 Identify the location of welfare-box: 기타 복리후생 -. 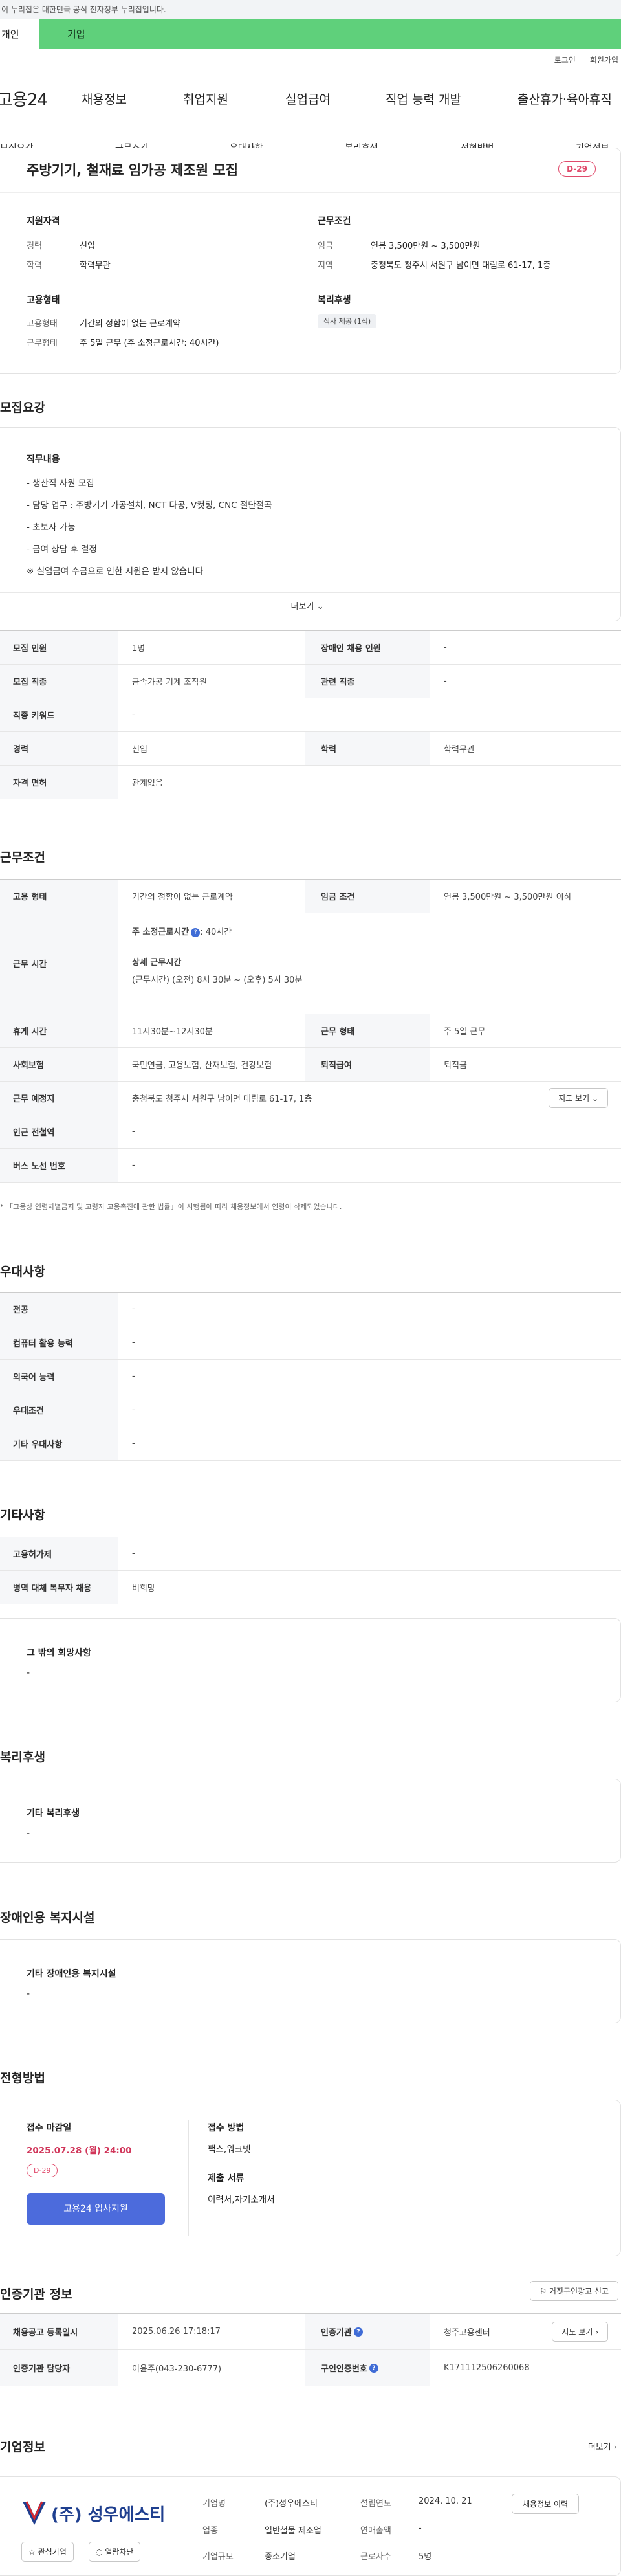
(310, 1821).